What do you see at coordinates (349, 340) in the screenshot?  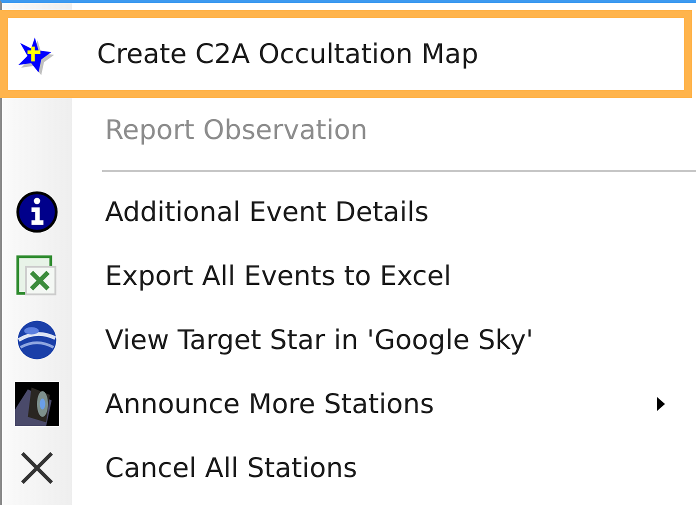 I see `menu-item: View Target Star in 'Google Sky'` at bounding box center [349, 340].